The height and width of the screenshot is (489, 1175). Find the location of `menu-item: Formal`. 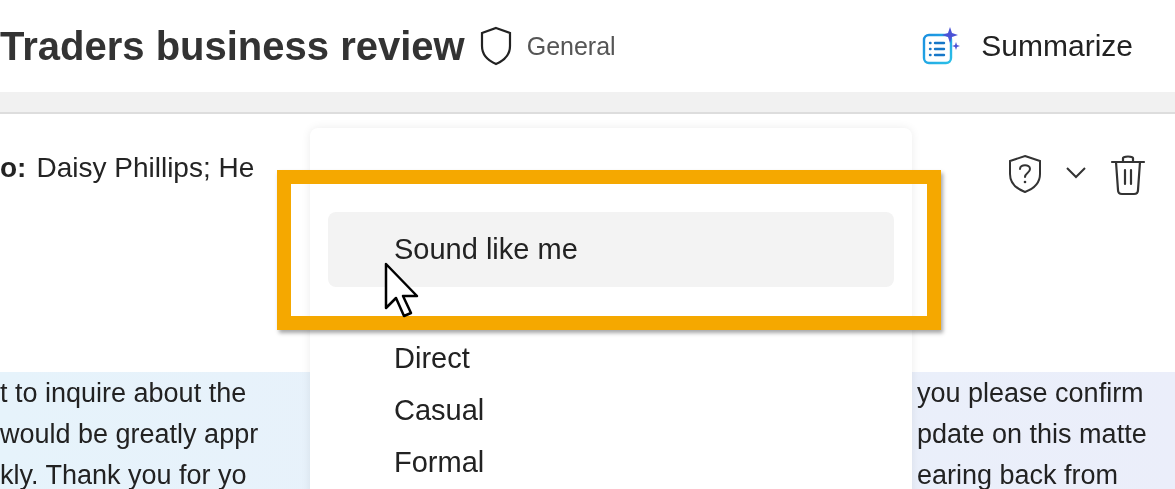

menu-item: Formal is located at coordinates (611, 462).